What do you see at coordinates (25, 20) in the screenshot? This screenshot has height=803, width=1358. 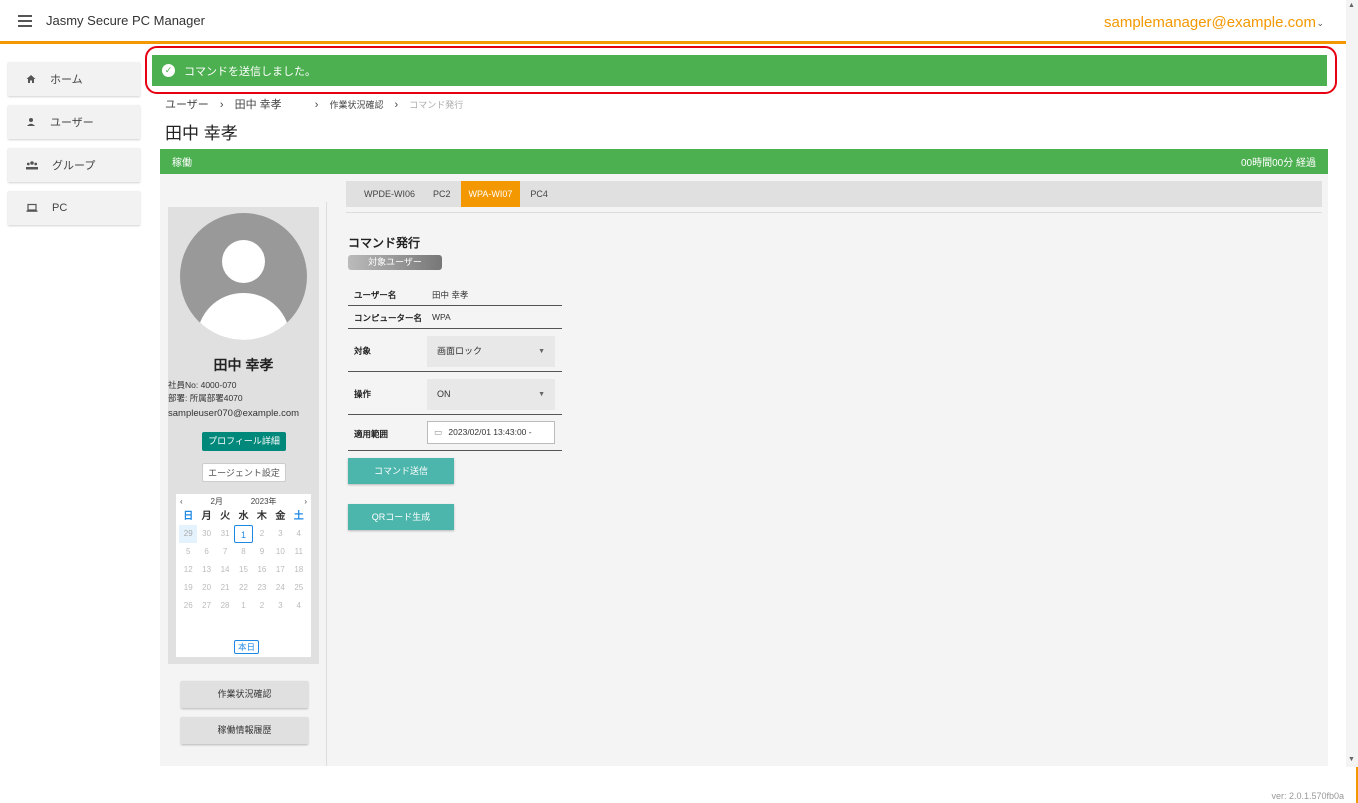 I see `hamburger-menu-icon` at bounding box center [25, 20].